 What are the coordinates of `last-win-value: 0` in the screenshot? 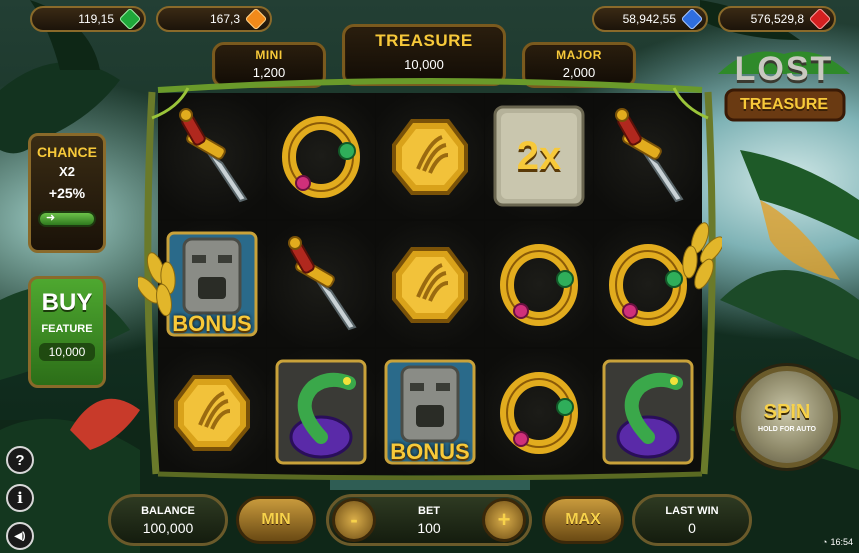 It's located at (692, 528).